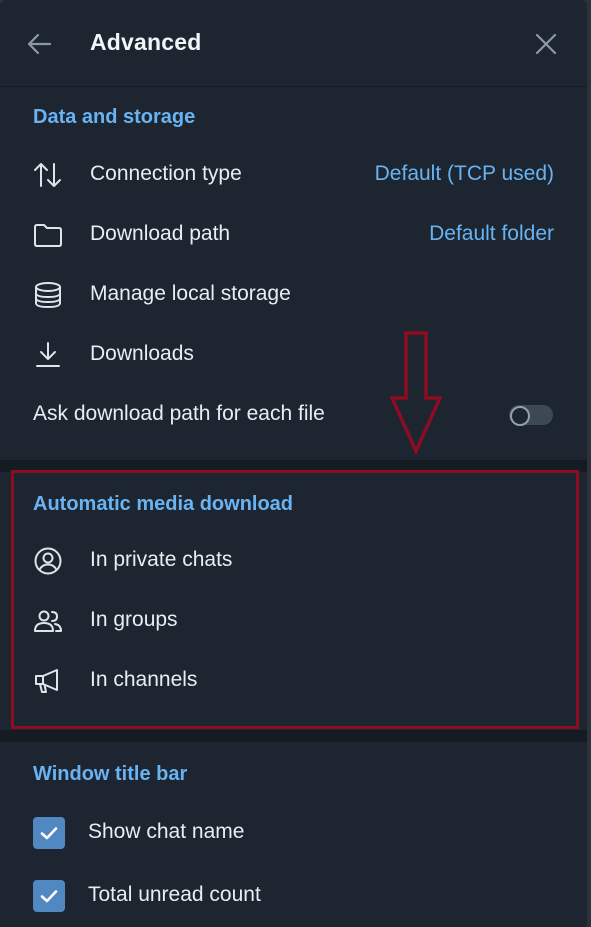  Describe the element at coordinates (531, 415) in the screenshot. I see `ask-download-path-toggle` at that location.